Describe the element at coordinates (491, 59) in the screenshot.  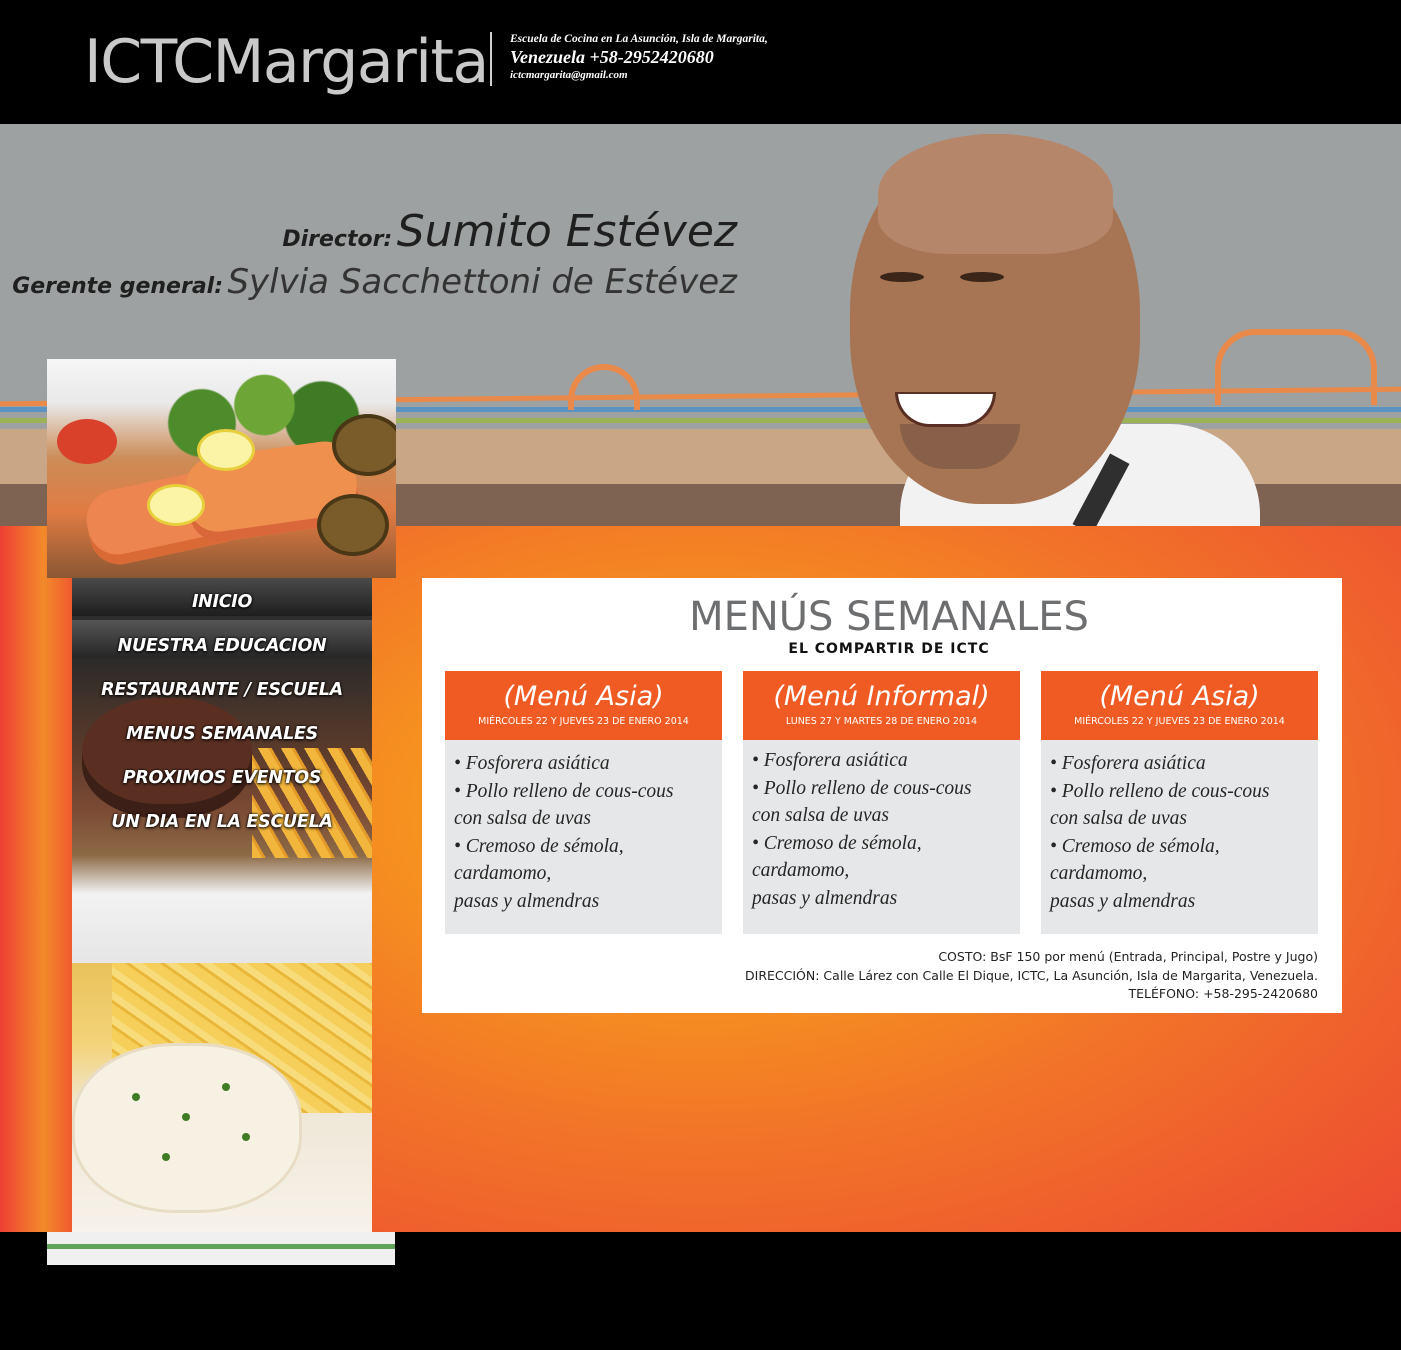
I see `header-divider` at that location.